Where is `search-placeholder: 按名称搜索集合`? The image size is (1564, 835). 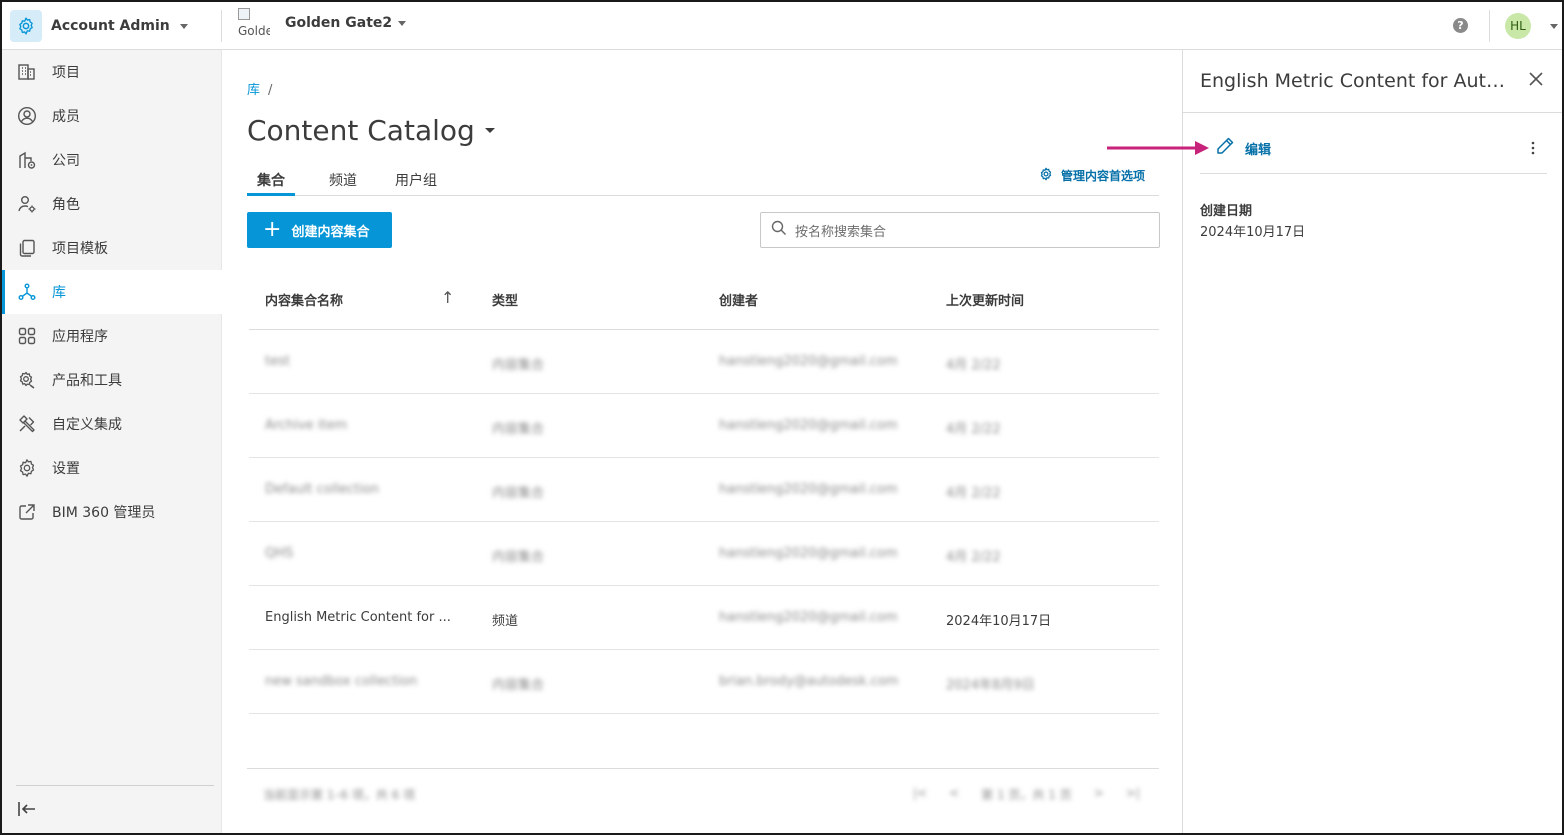 search-placeholder: 按名称搜索集合 is located at coordinates (841, 232).